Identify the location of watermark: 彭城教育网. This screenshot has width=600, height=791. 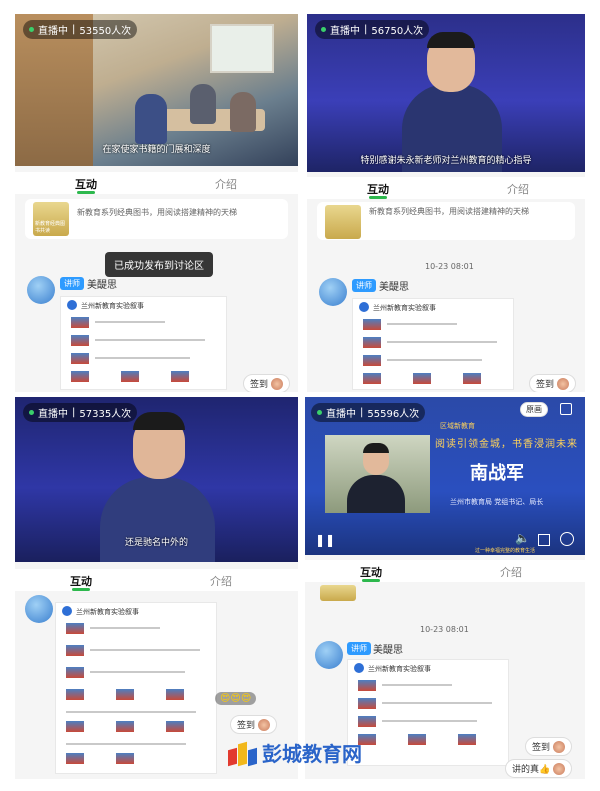
(295, 752).